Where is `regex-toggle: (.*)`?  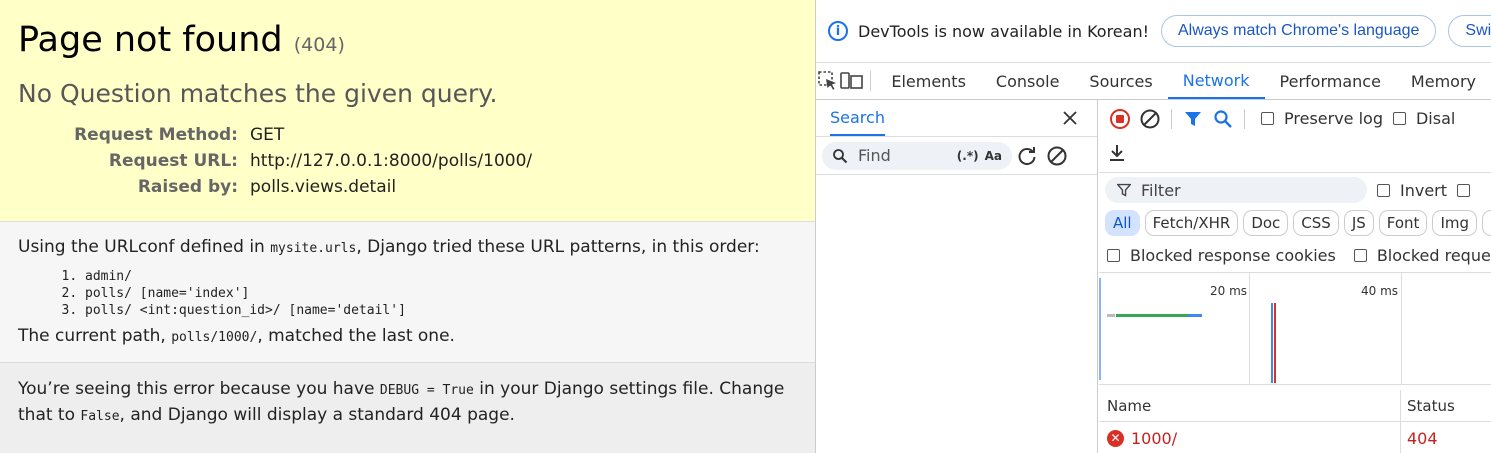 regex-toggle: (.*) is located at coordinates (968, 156).